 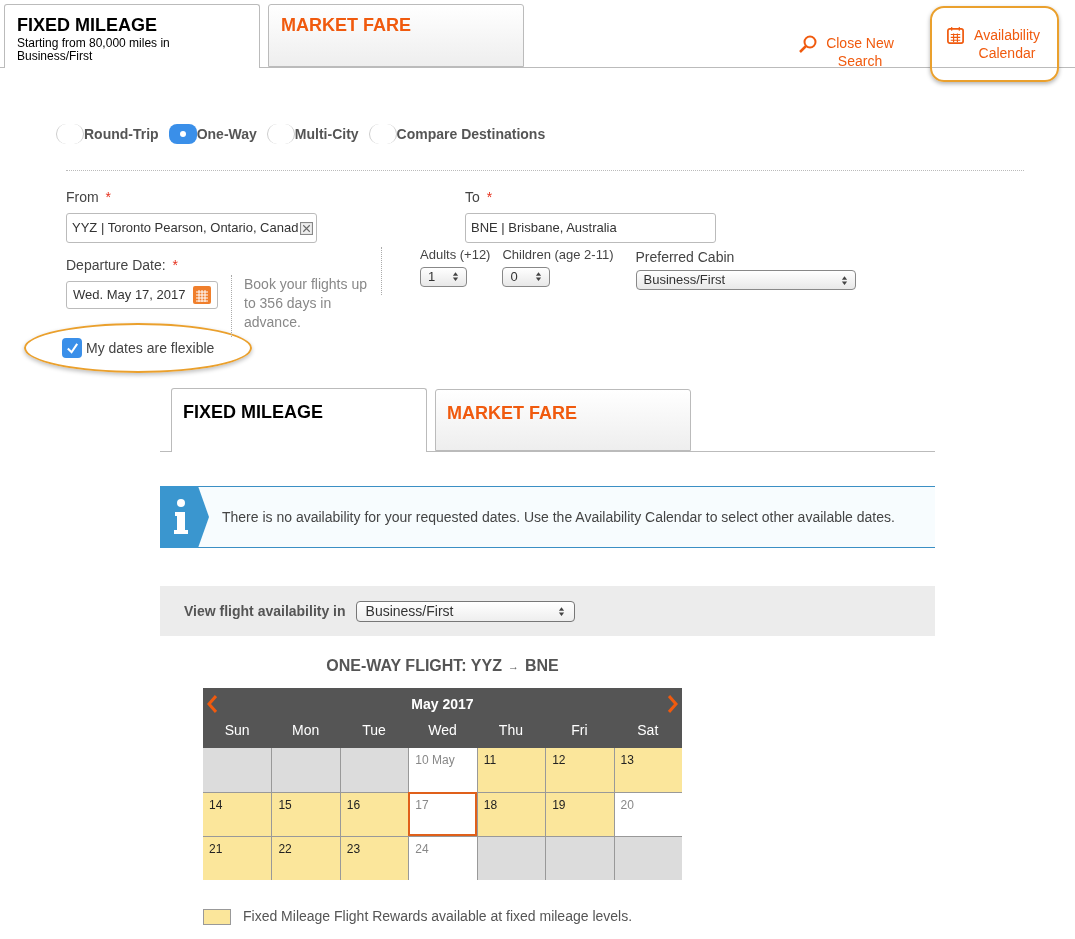 I want to click on header-link: Close New Search, so click(x=847, y=52).